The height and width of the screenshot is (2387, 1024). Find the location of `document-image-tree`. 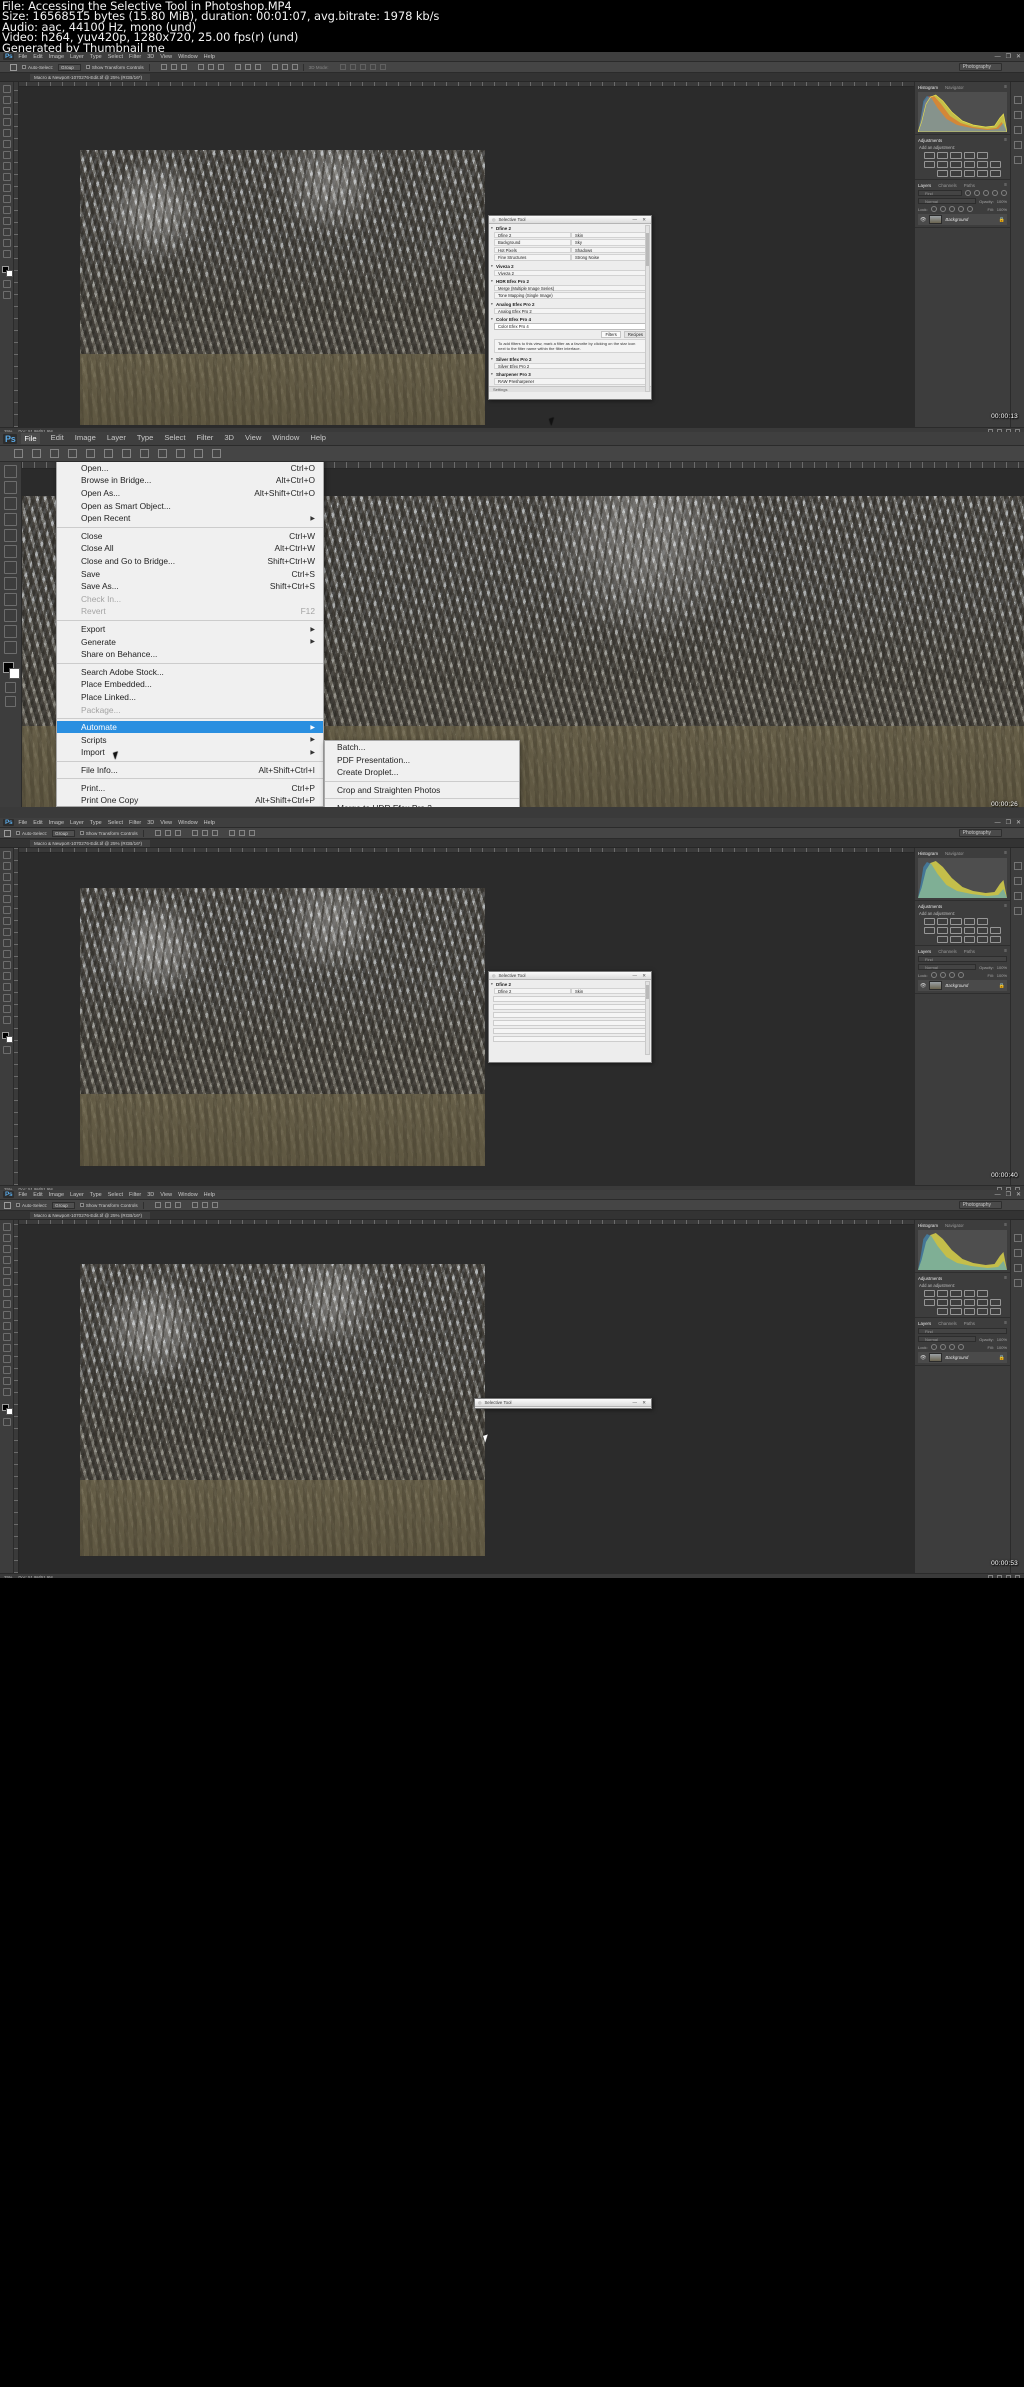

document-image-tree is located at coordinates (282, 287).